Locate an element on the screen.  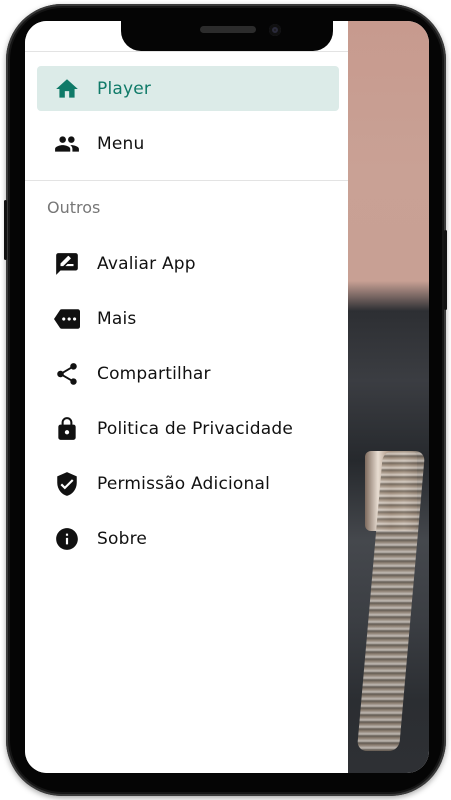
drawer-item-sobre: Sobre is located at coordinates (188, 538).